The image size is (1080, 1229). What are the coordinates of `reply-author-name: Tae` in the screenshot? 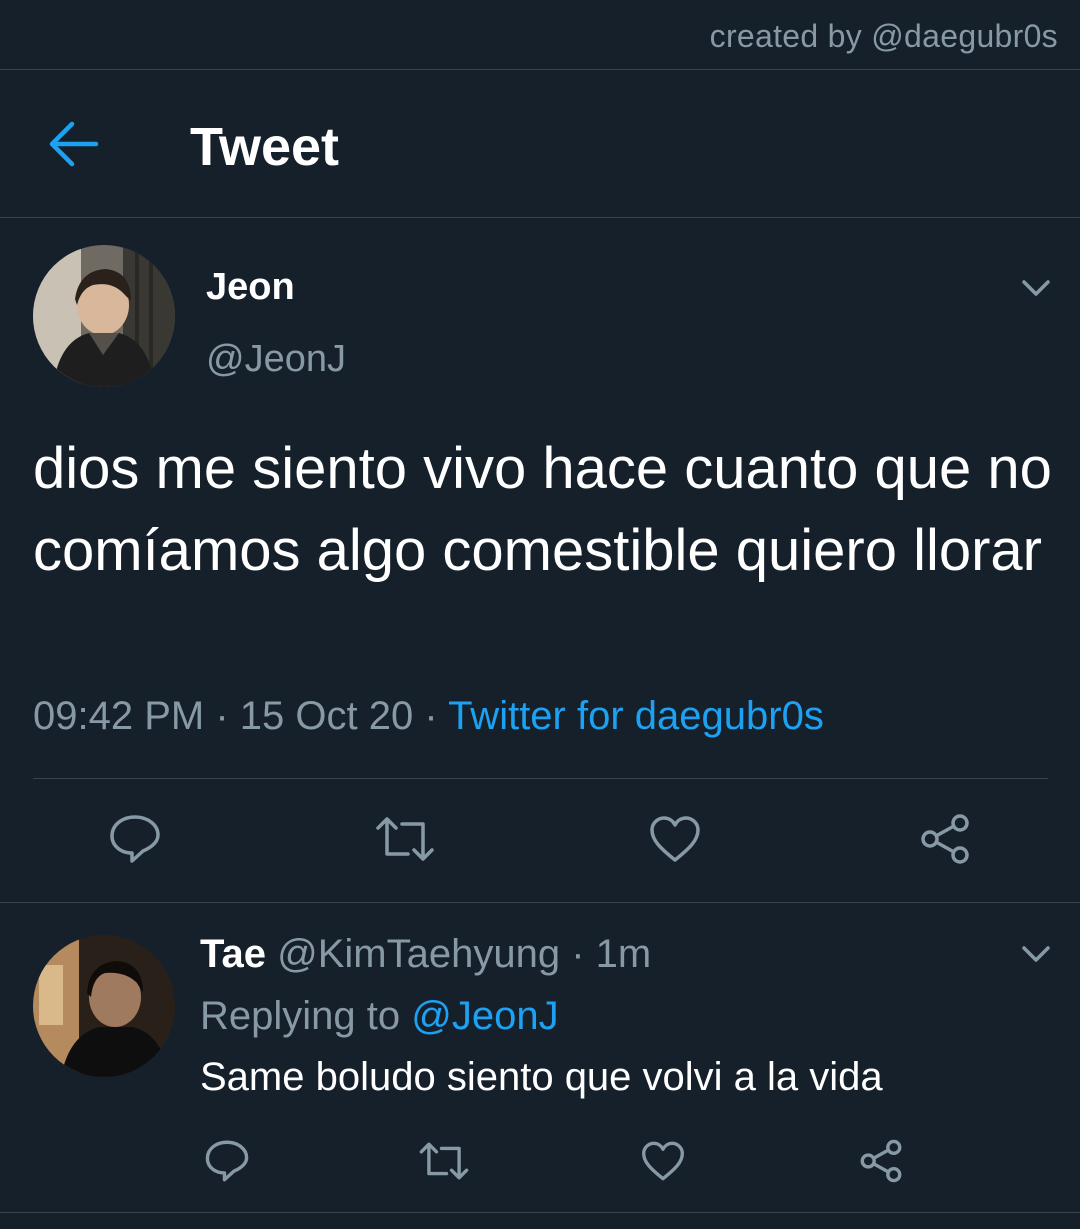 It's located at (233, 954).